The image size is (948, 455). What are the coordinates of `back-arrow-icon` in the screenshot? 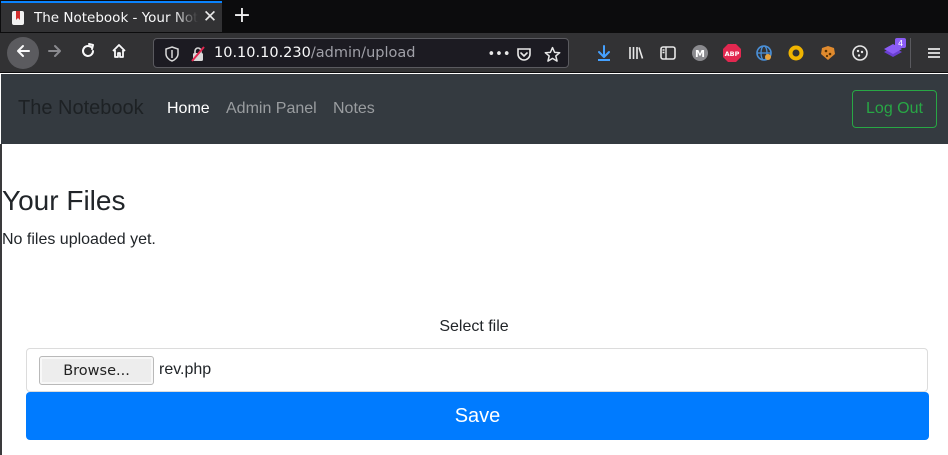 It's located at (23, 53).